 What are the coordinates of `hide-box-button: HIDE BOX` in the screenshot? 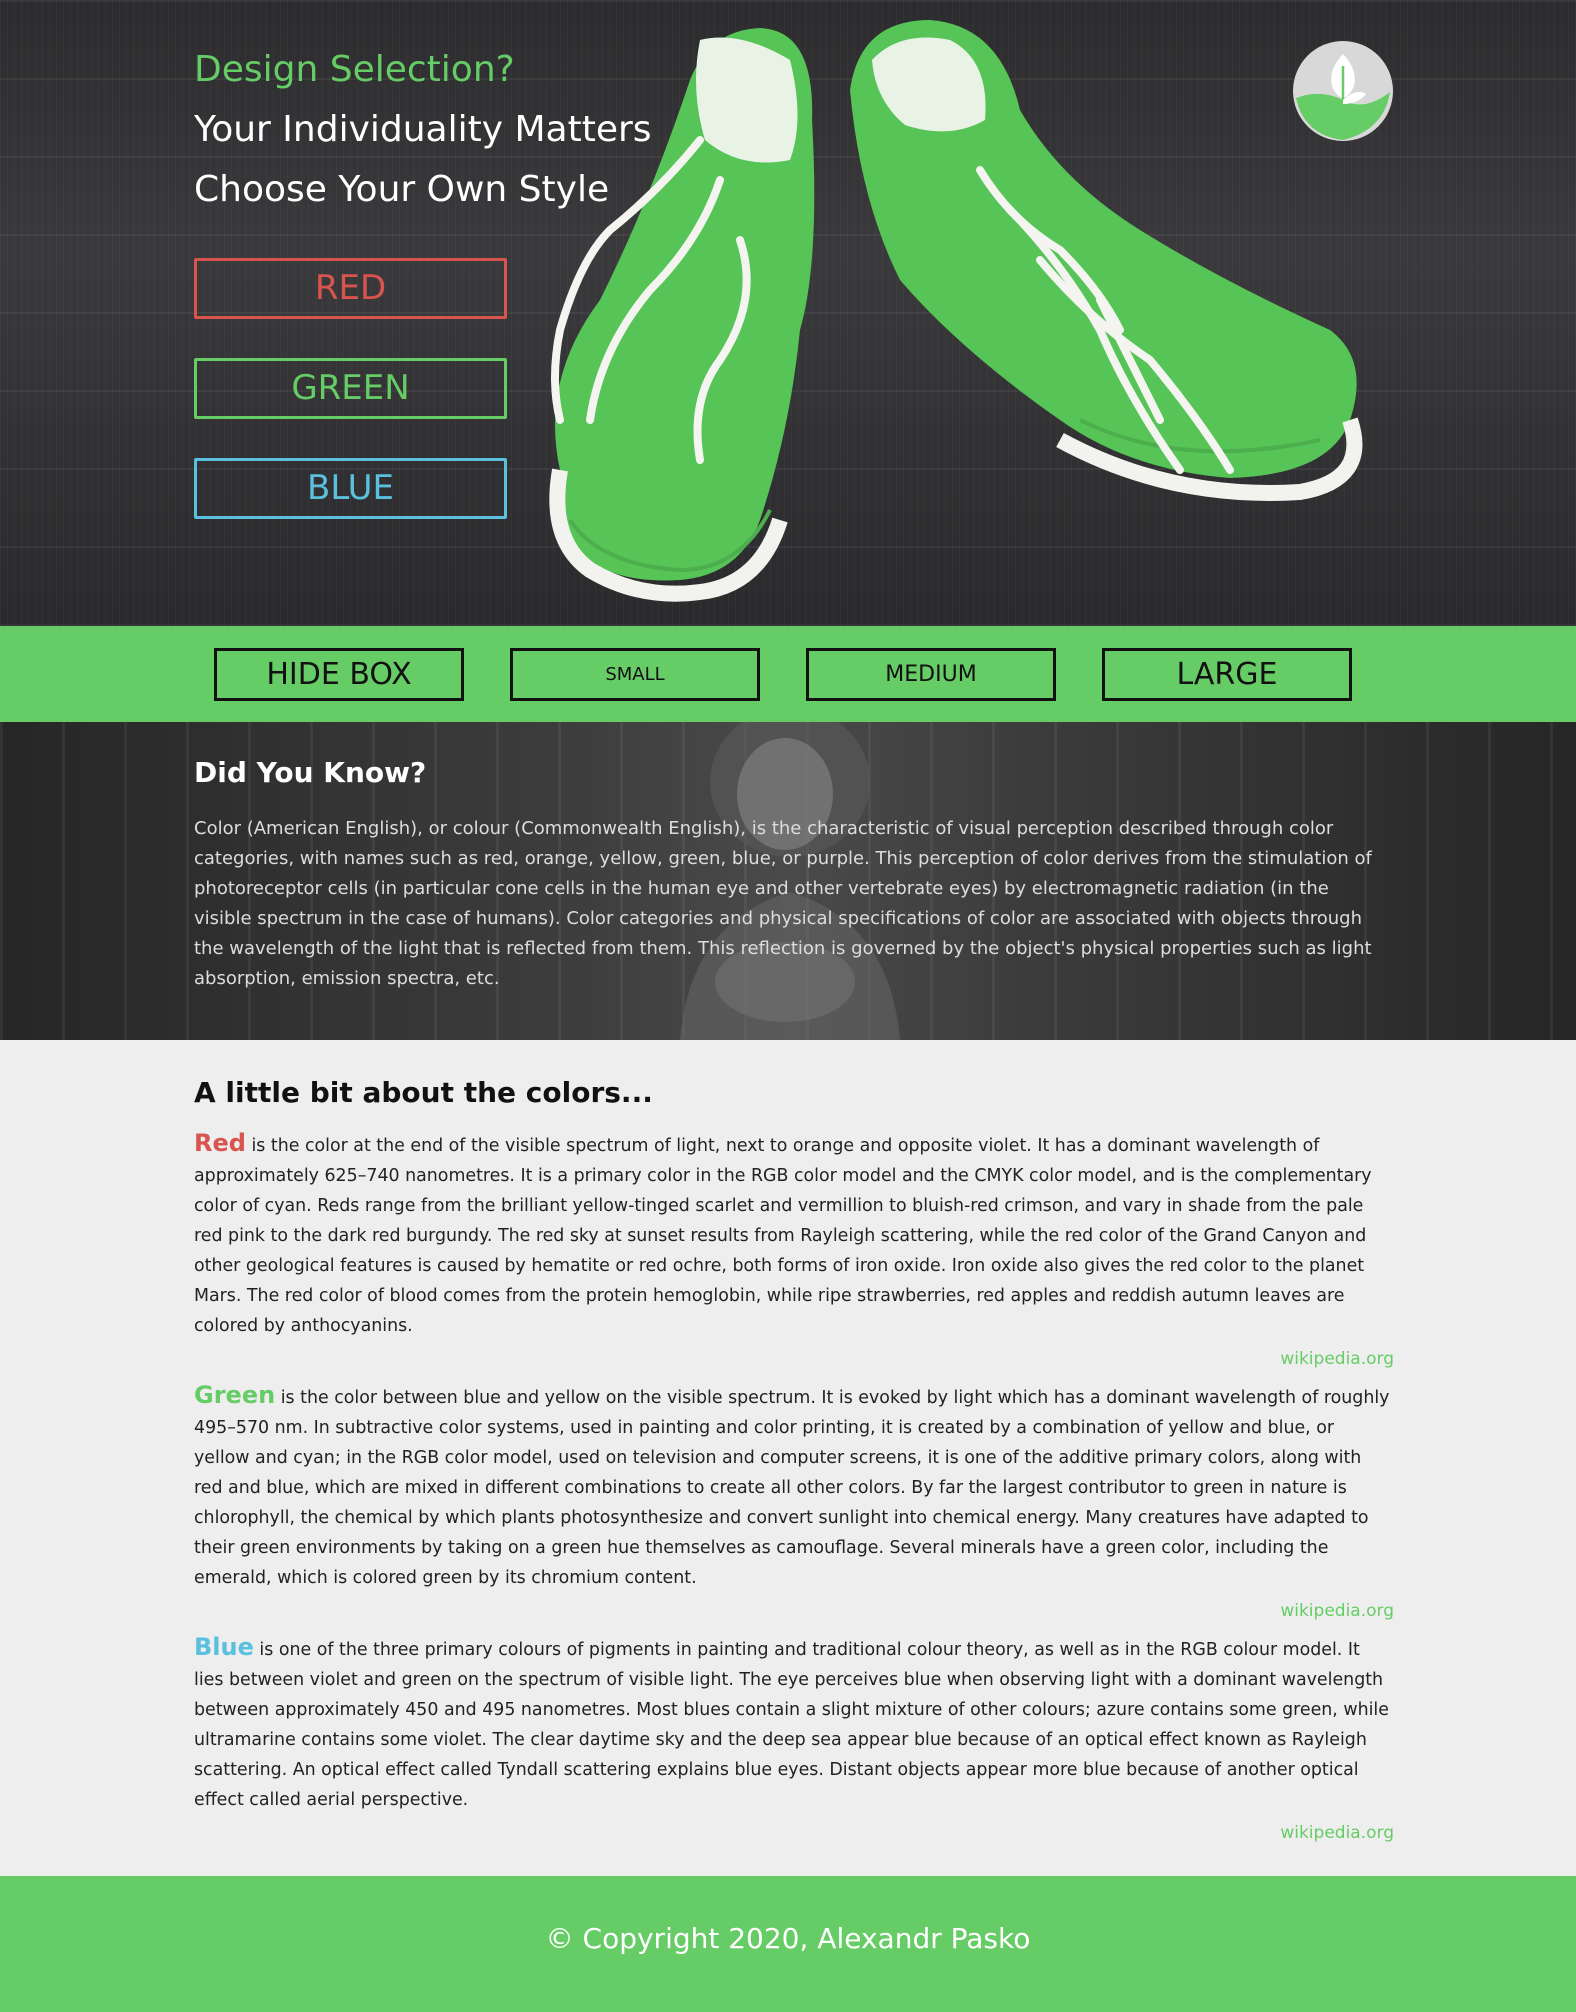 It's located at (339, 674).